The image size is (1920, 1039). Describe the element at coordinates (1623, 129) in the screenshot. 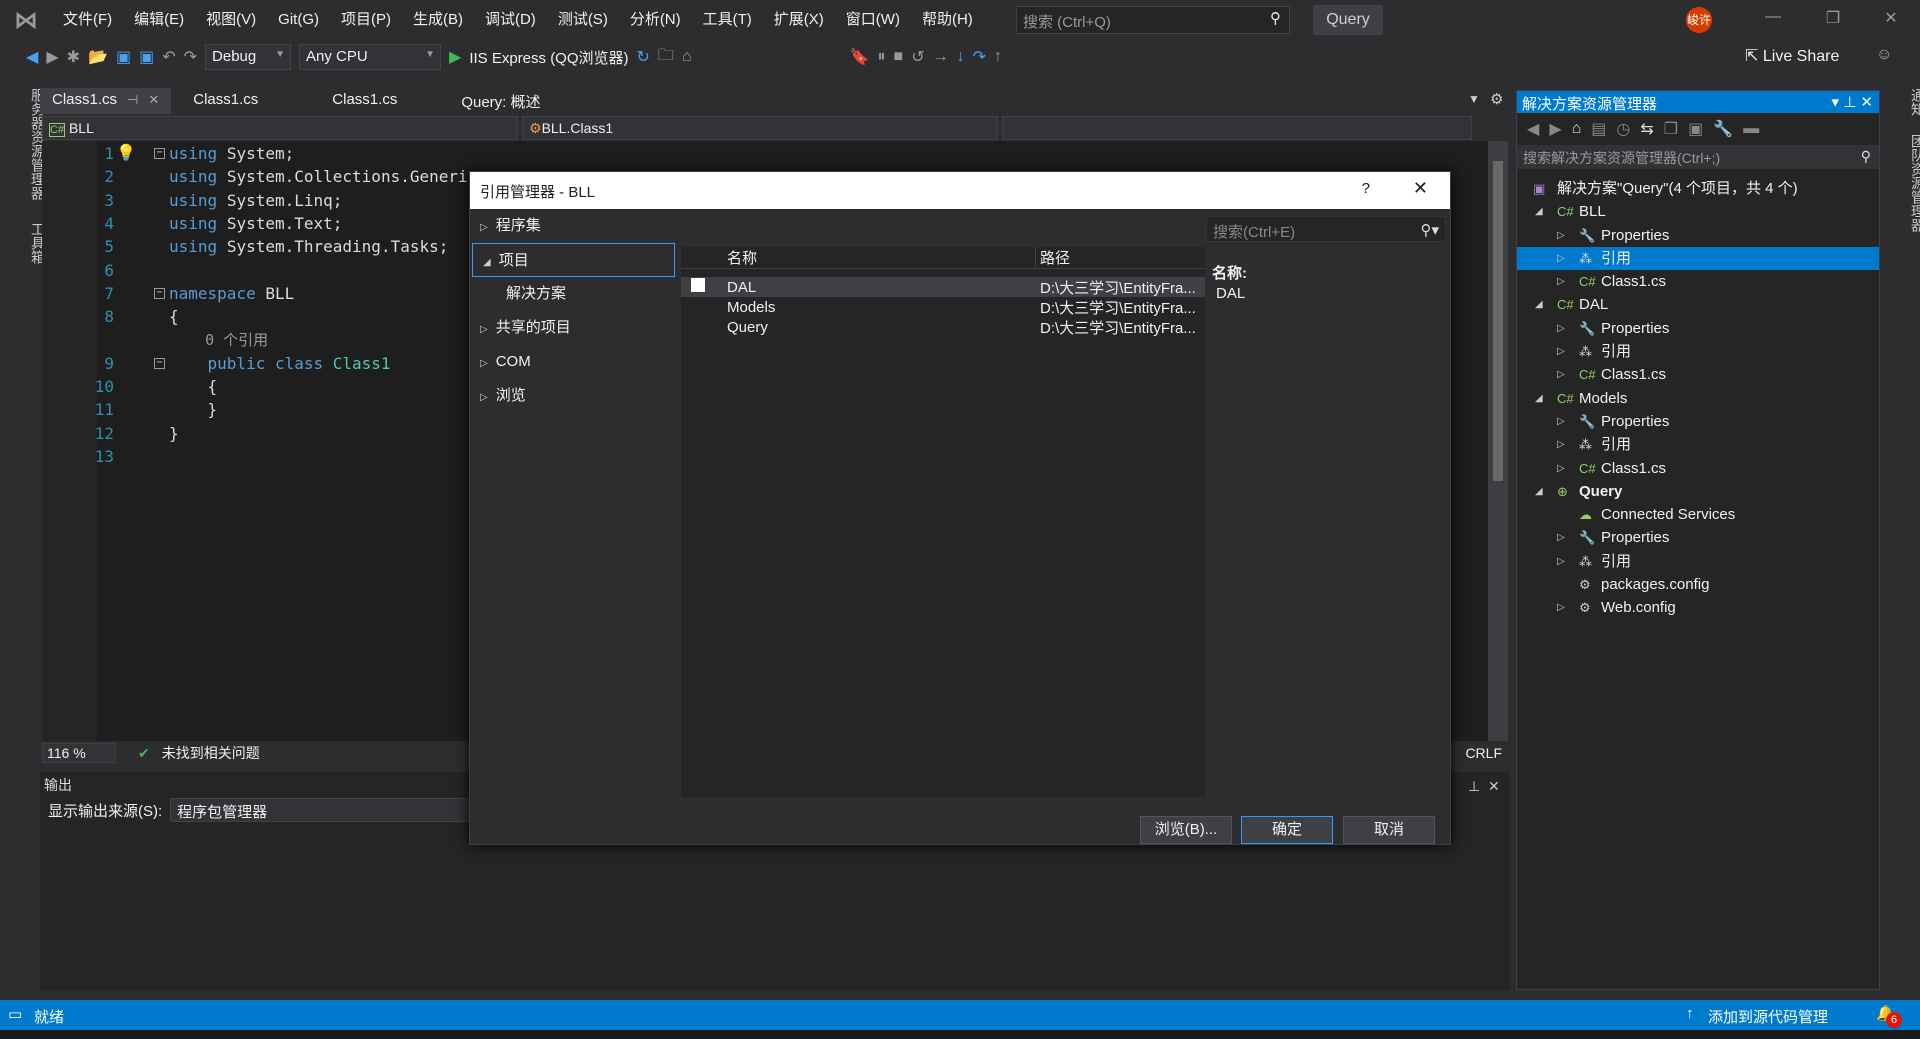

I see `pending-changes-icon: ◷` at that location.